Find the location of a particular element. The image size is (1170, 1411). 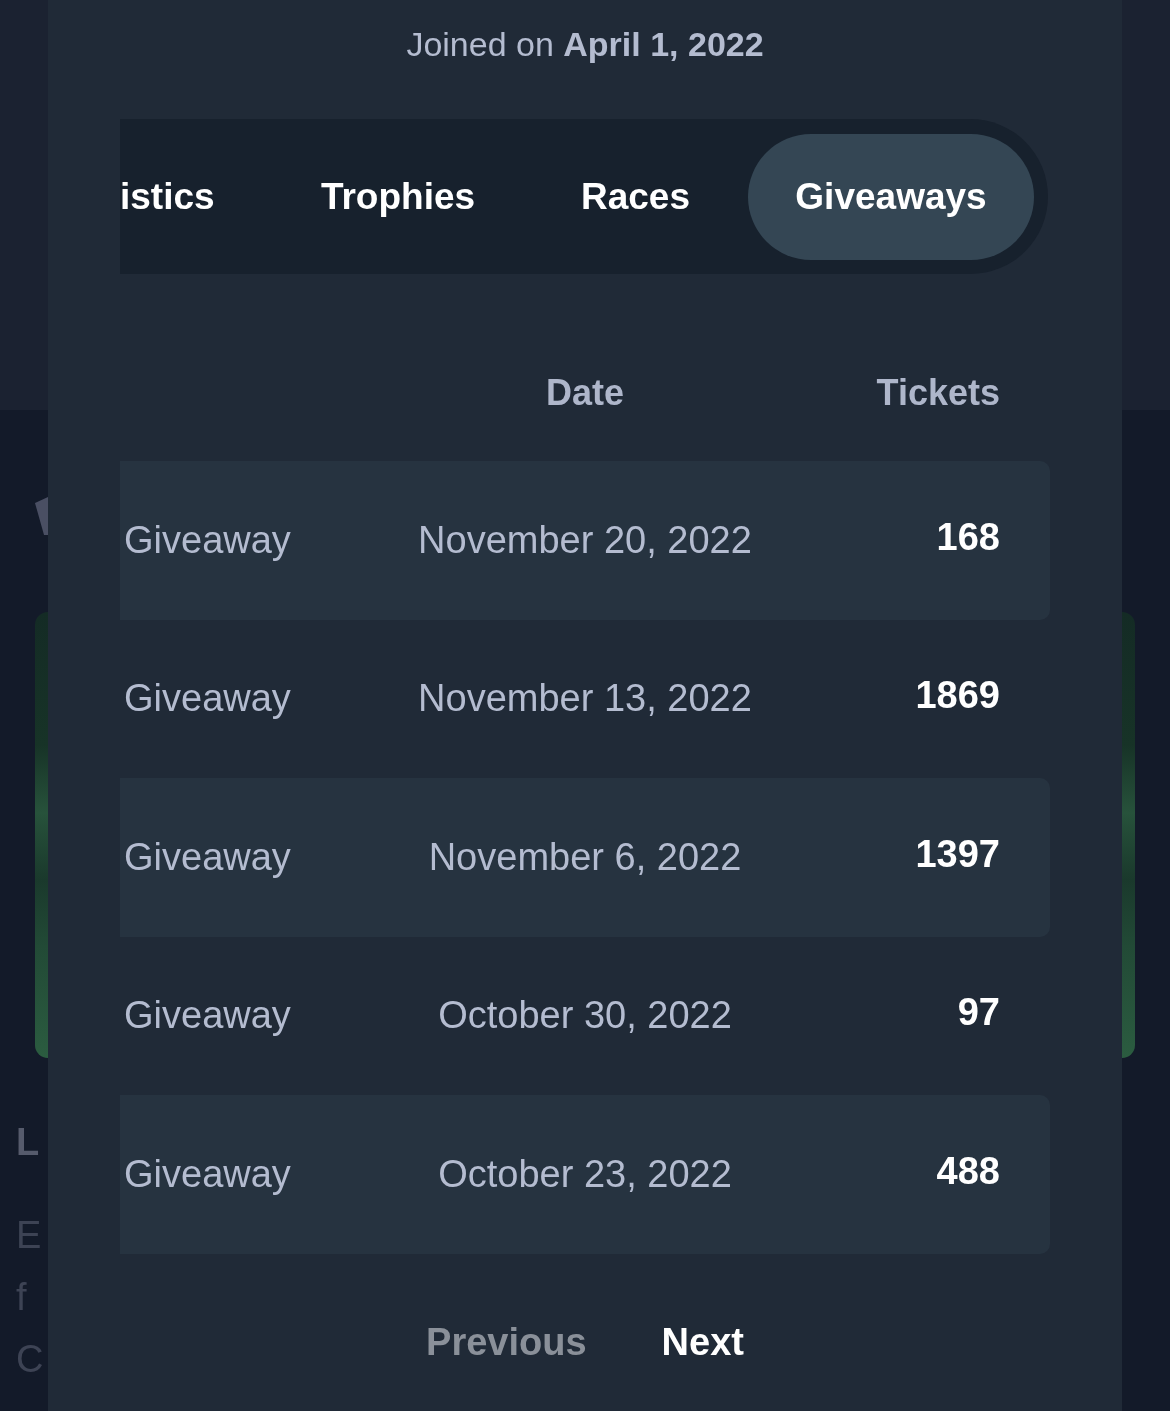

tab: Giveaways is located at coordinates (891, 196).